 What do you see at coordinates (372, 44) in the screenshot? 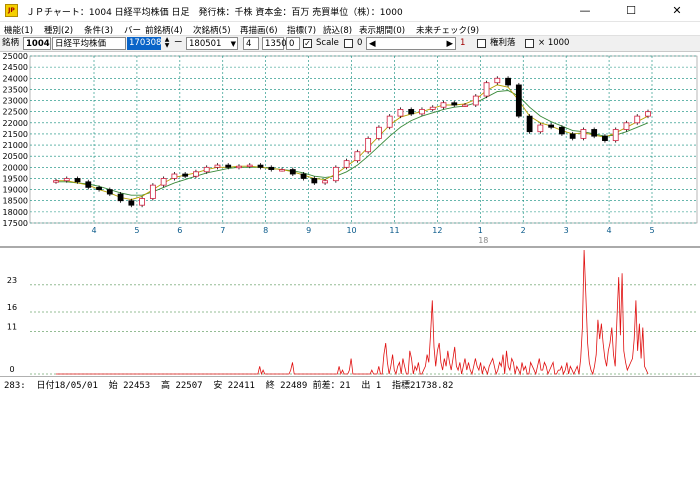
I see `scroll-left-icon: ◀` at bounding box center [372, 44].